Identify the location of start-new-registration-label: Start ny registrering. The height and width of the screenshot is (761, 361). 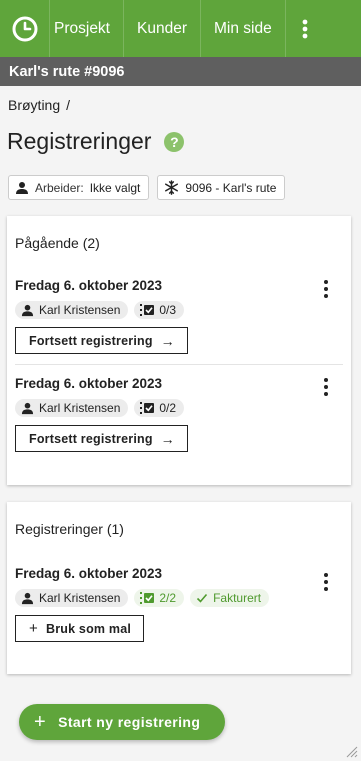
(129, 722).